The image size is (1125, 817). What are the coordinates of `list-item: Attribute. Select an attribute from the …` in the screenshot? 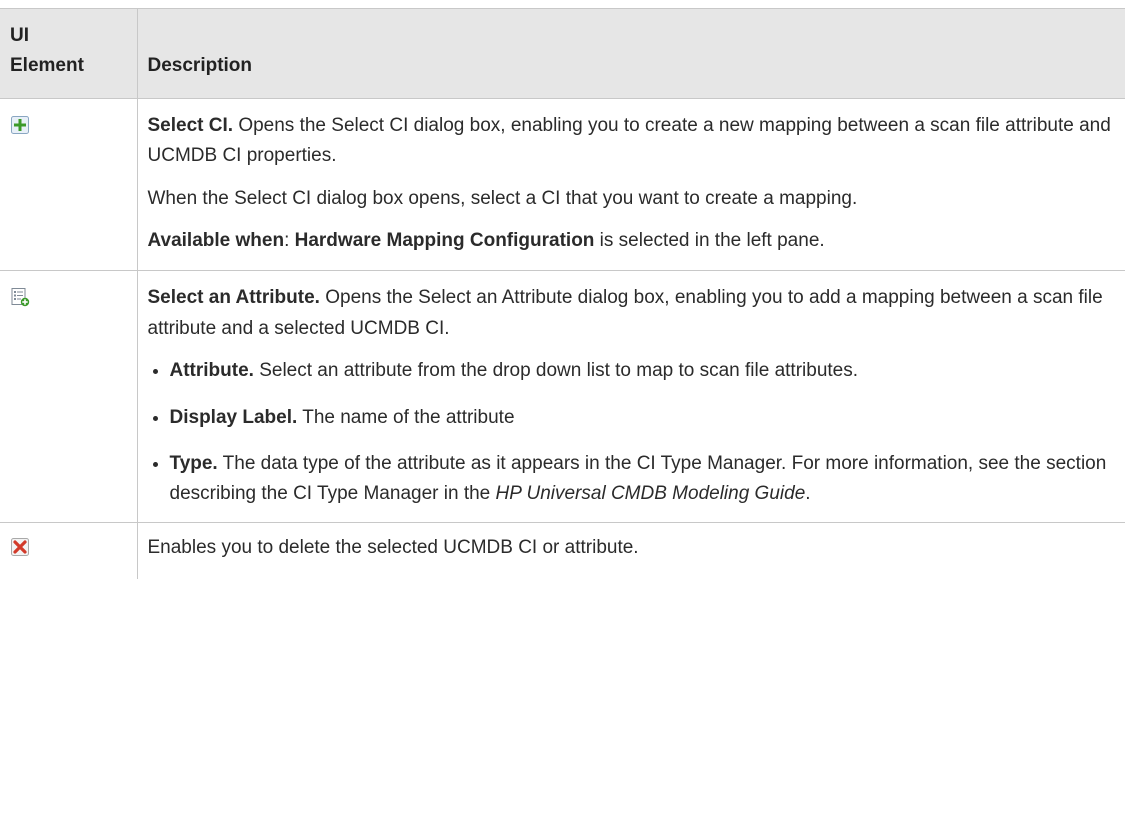 It's located at (644, 371).